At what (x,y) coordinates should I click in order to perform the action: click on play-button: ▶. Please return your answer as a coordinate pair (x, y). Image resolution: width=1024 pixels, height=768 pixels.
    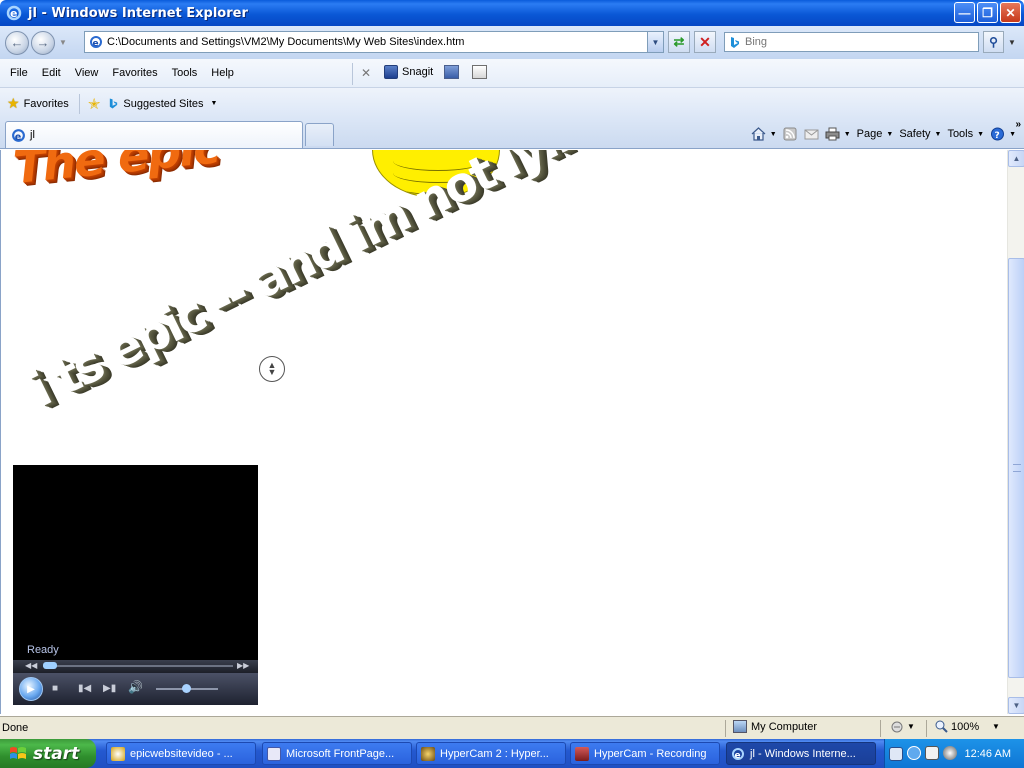
    Looking at the image, I should click on (31, 689).